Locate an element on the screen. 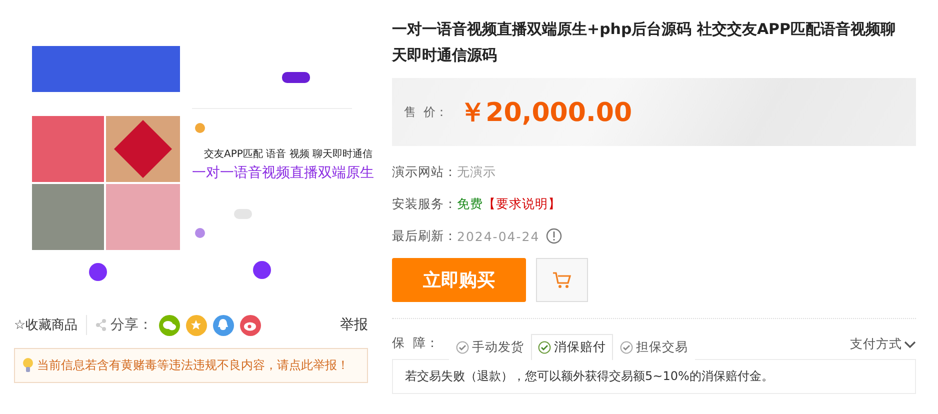 This screenshot has height=414, width=938. share-icon is located at coordinates (100, 325).